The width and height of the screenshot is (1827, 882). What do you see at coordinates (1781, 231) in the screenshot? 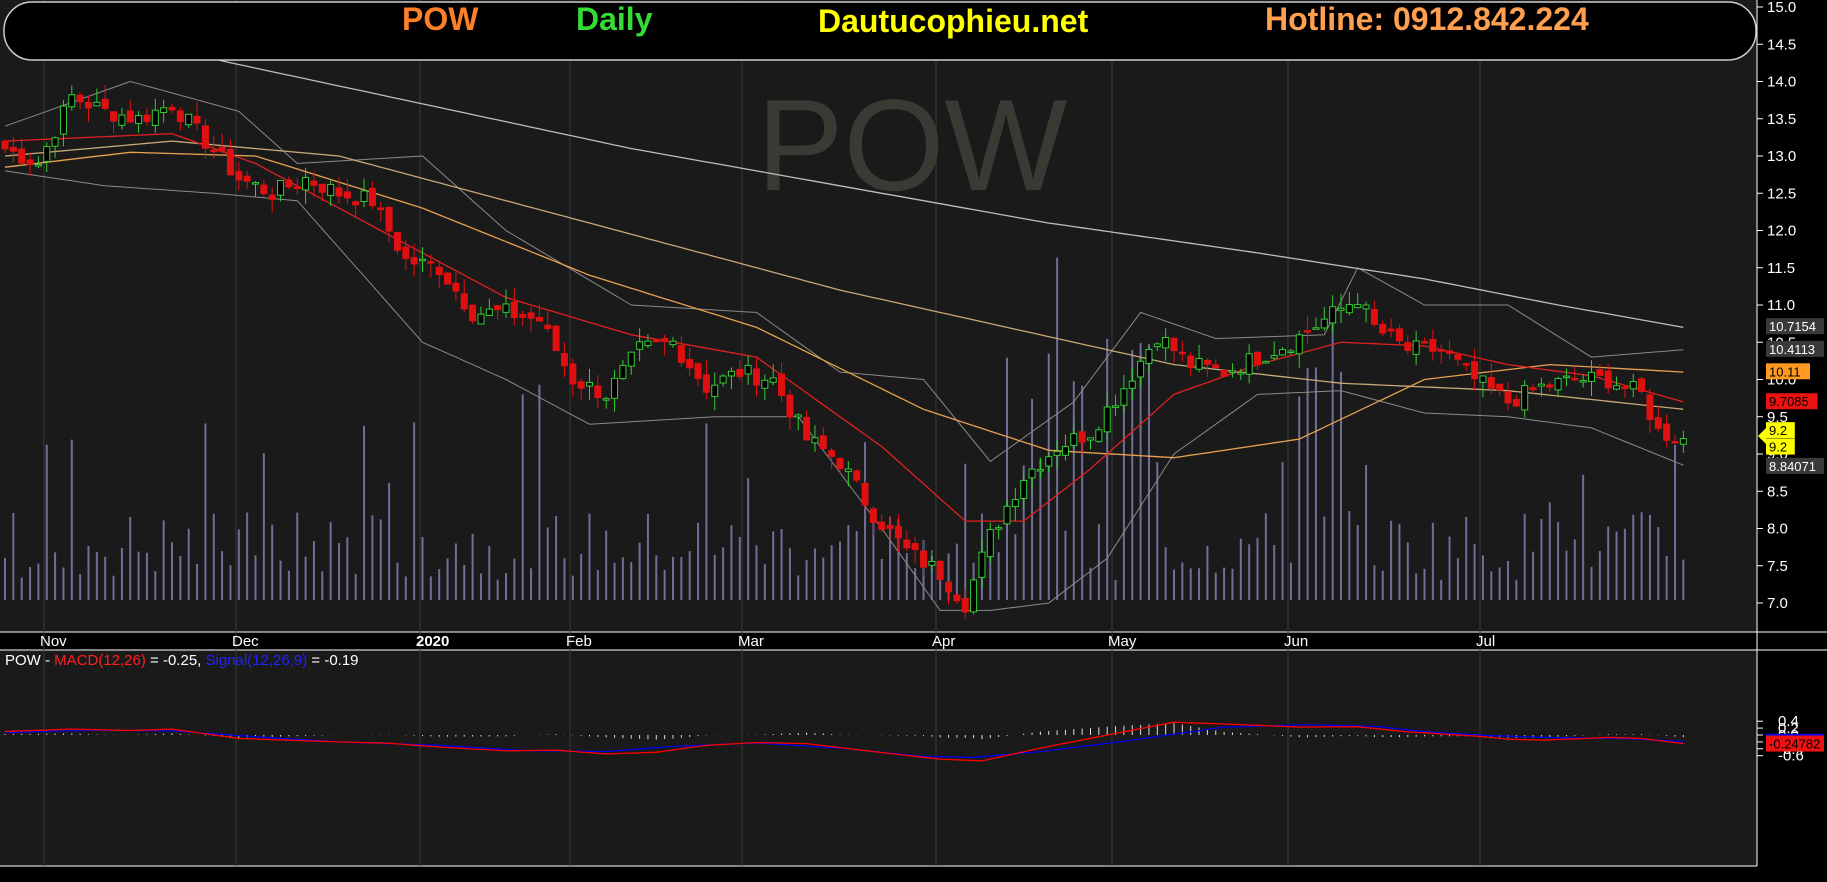
I see `price-tick-label: 12.0` at bounding box center [1781, 231].